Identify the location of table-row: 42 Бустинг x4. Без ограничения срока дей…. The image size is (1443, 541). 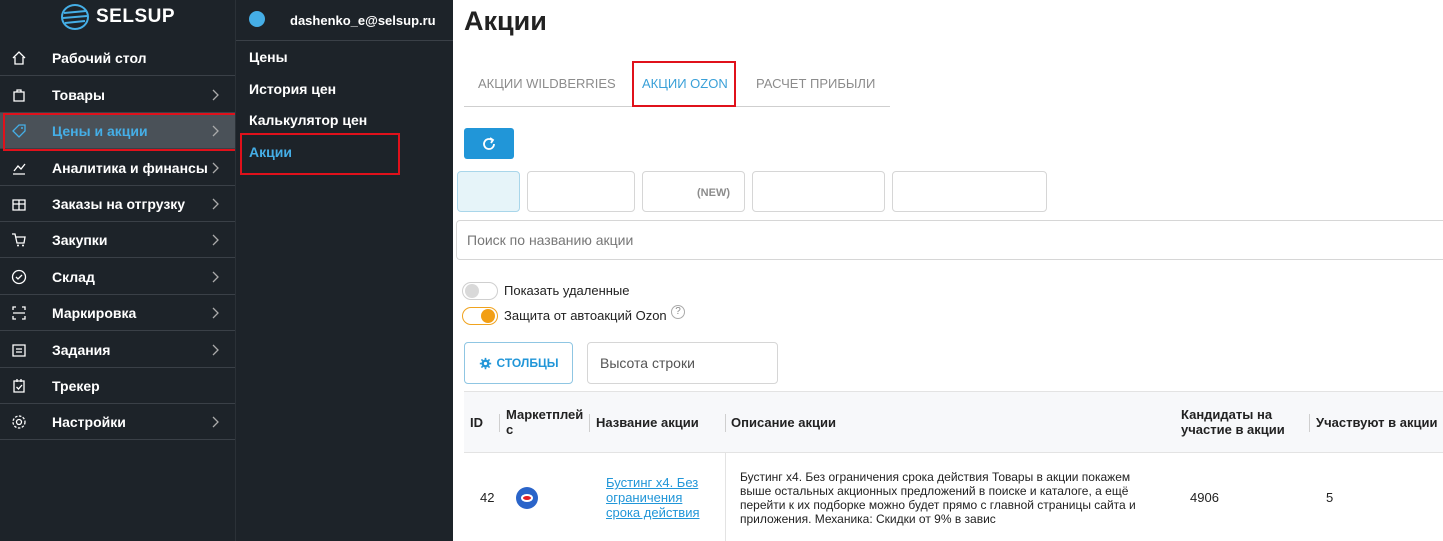
(953, 497).